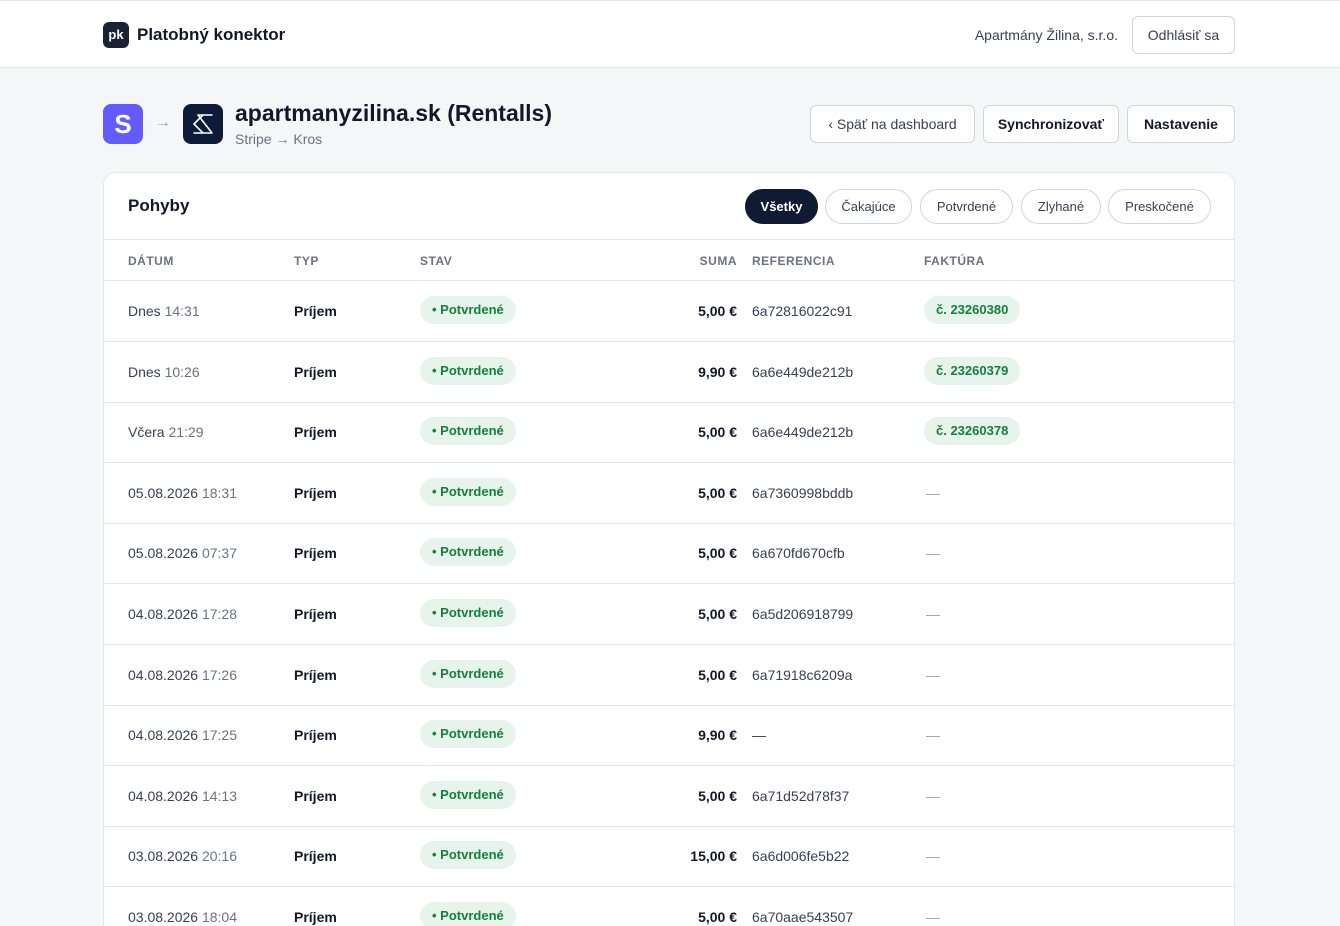 The image size is (1340, 926). Describe the element at coordinates (972, 431) in the screenshot. I see `invoice-badge: č. 23260378` at that location.